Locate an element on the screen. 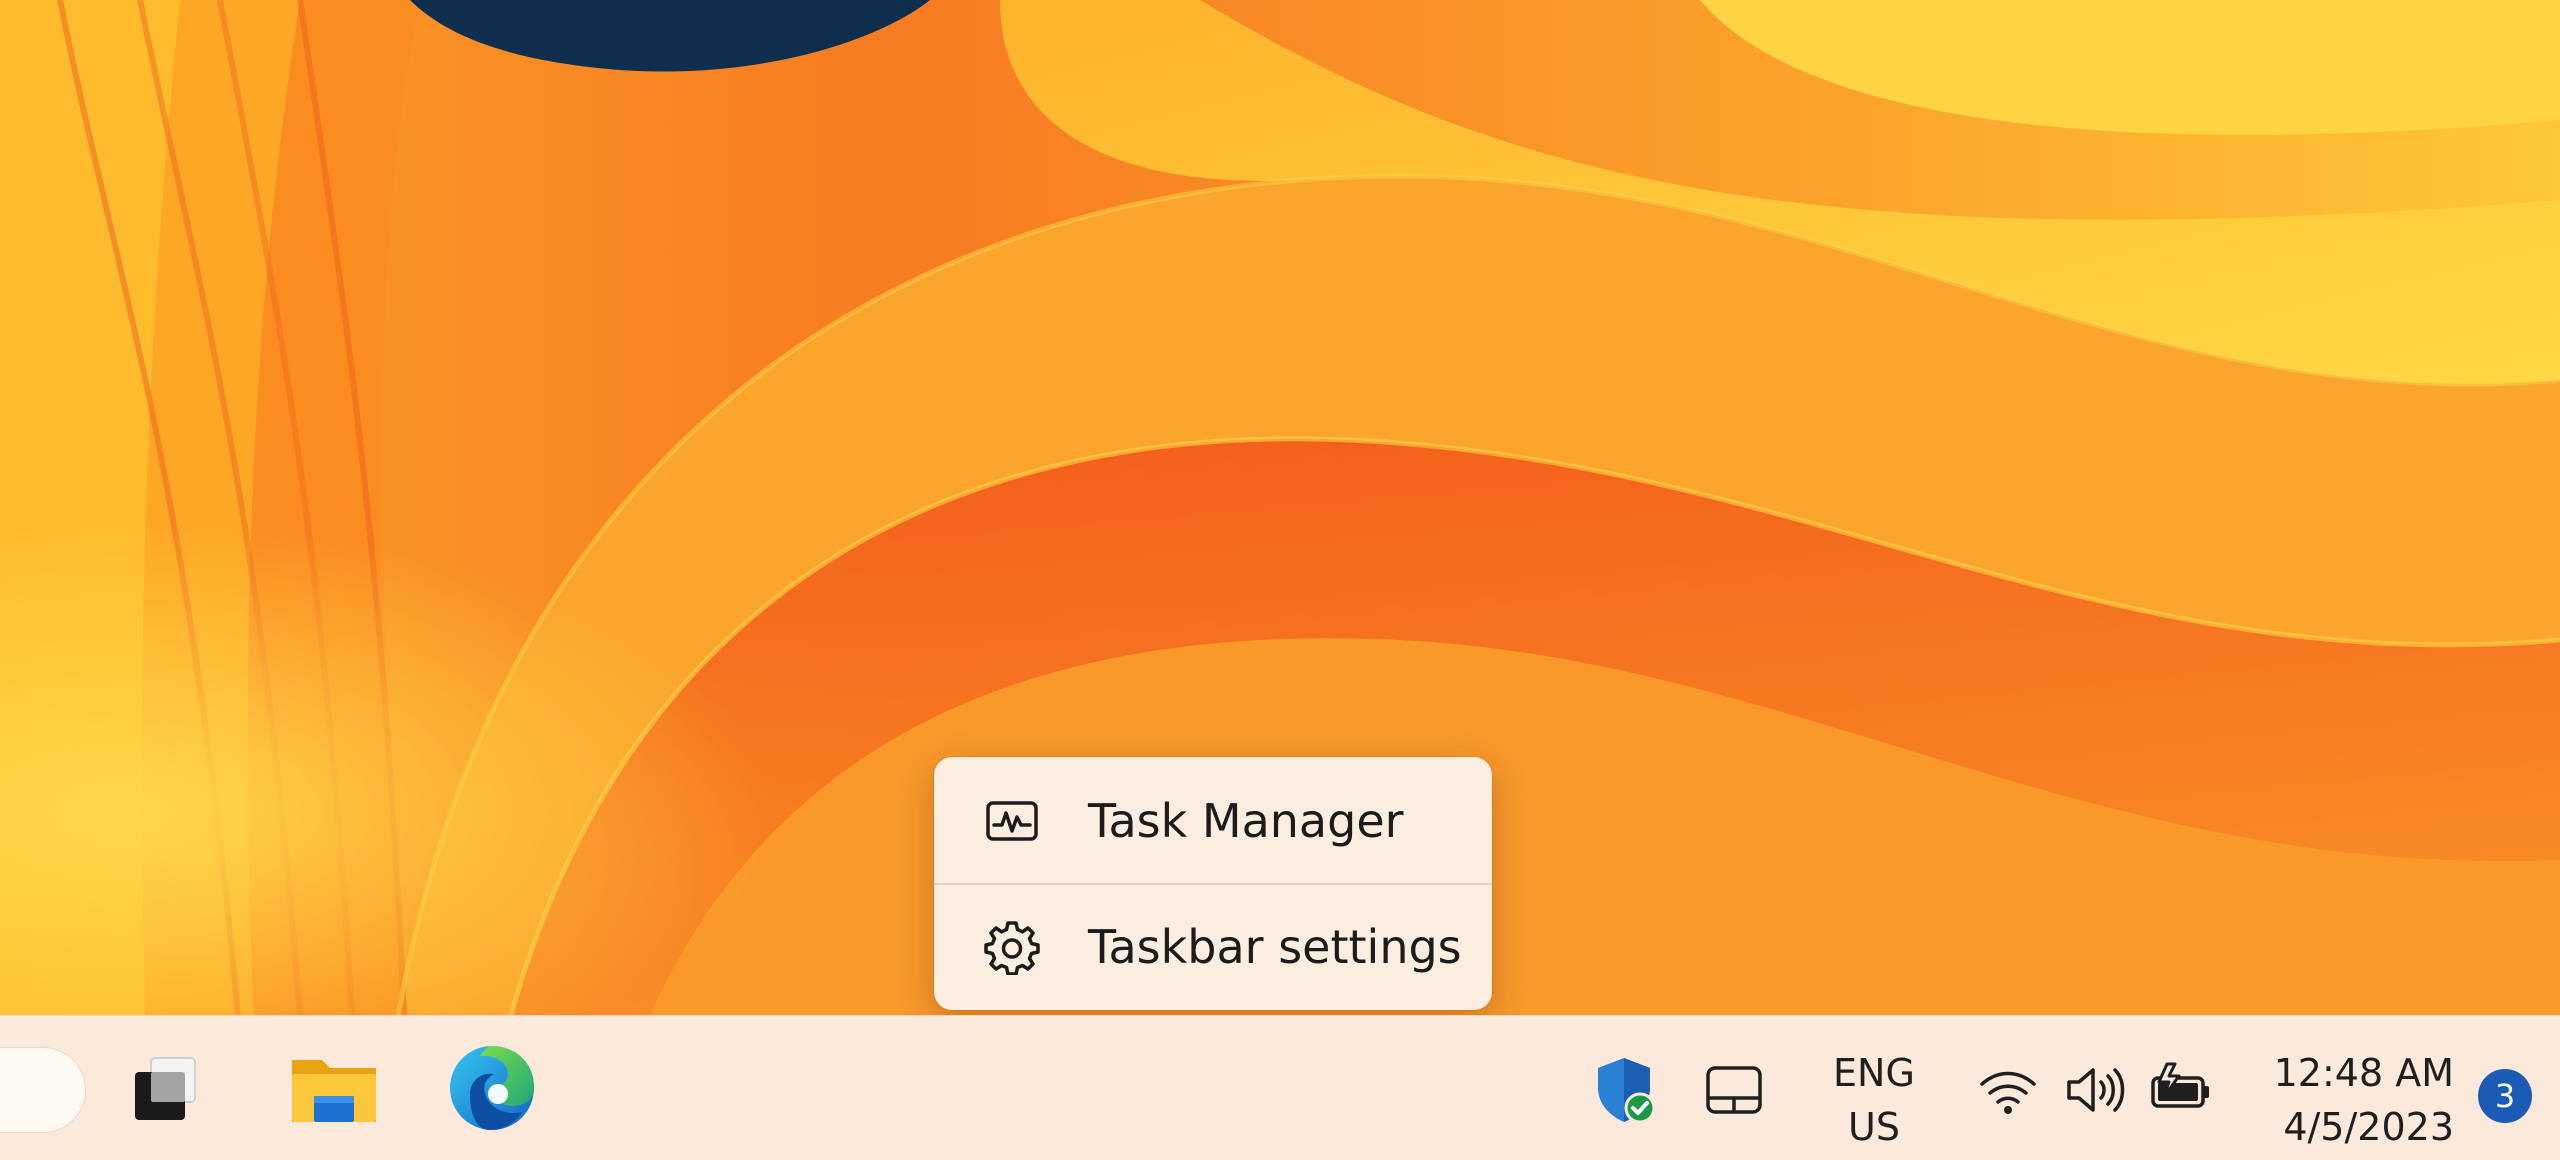  touchpad-icon is located at coordinates (1734, 1090).